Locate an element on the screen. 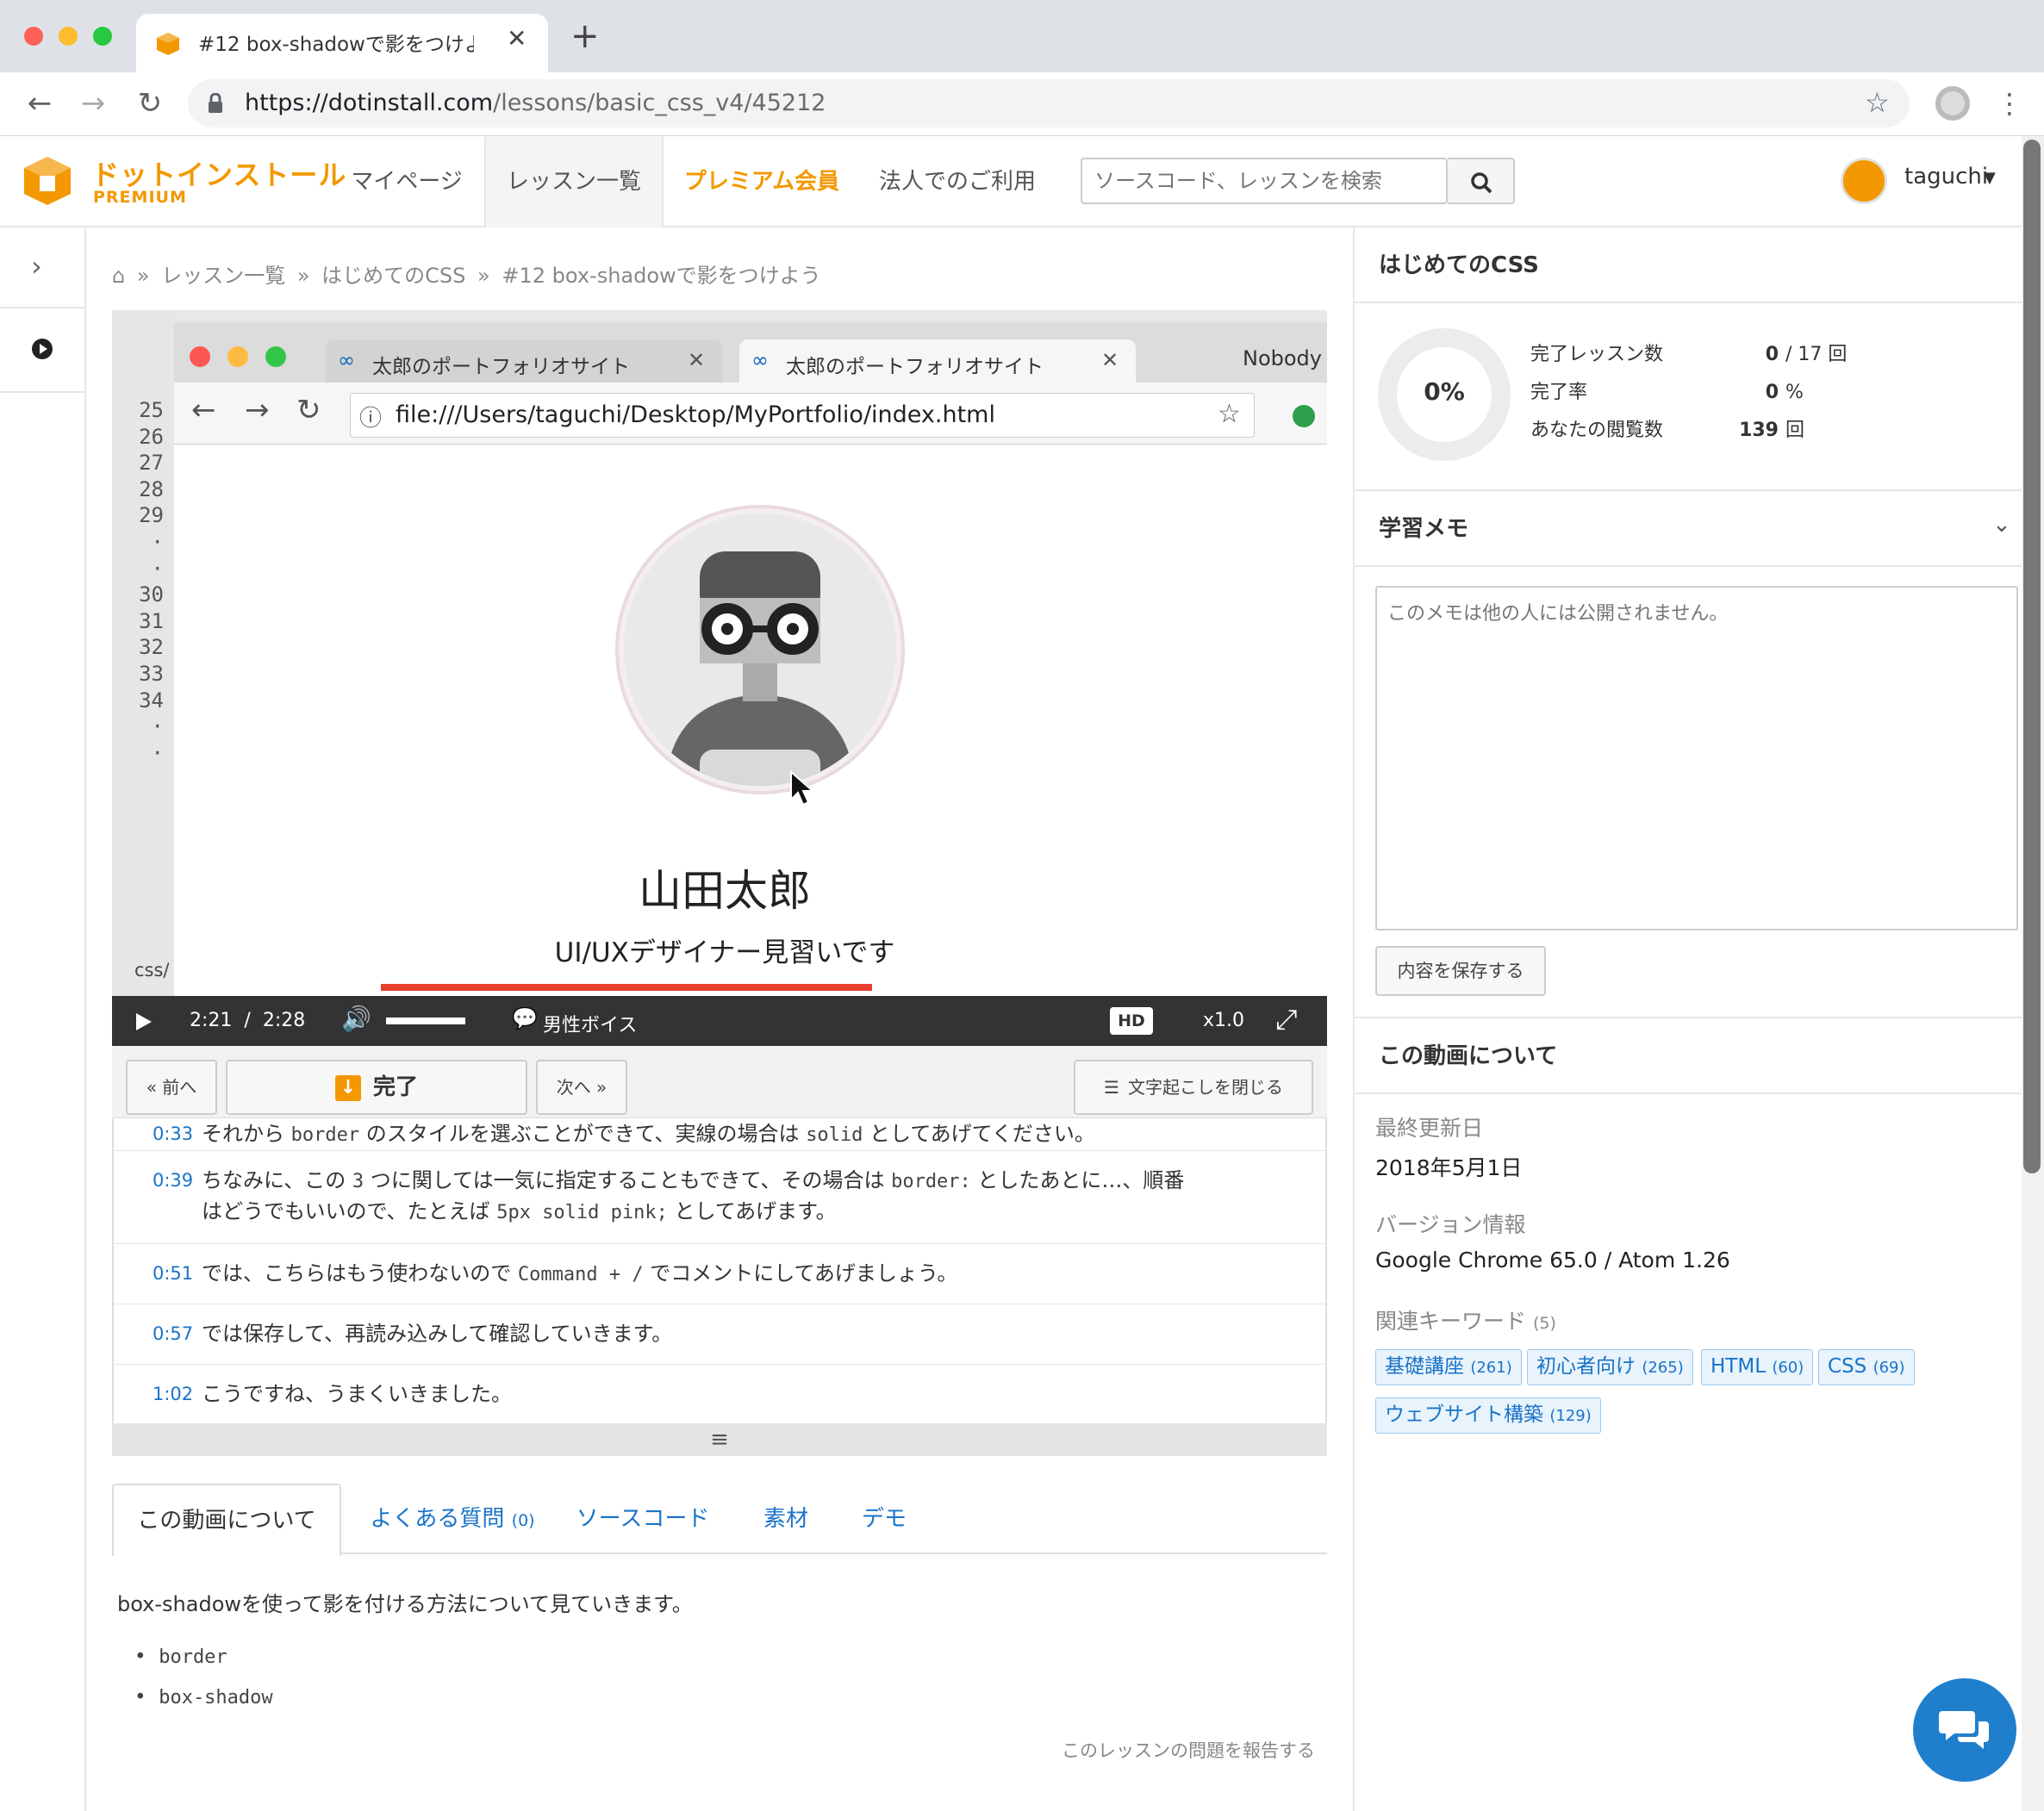 The width and height of the screenshot is (2044, 1811). keywords-label: 関連キーワード (5) is located at coordinates (1465, 1321).